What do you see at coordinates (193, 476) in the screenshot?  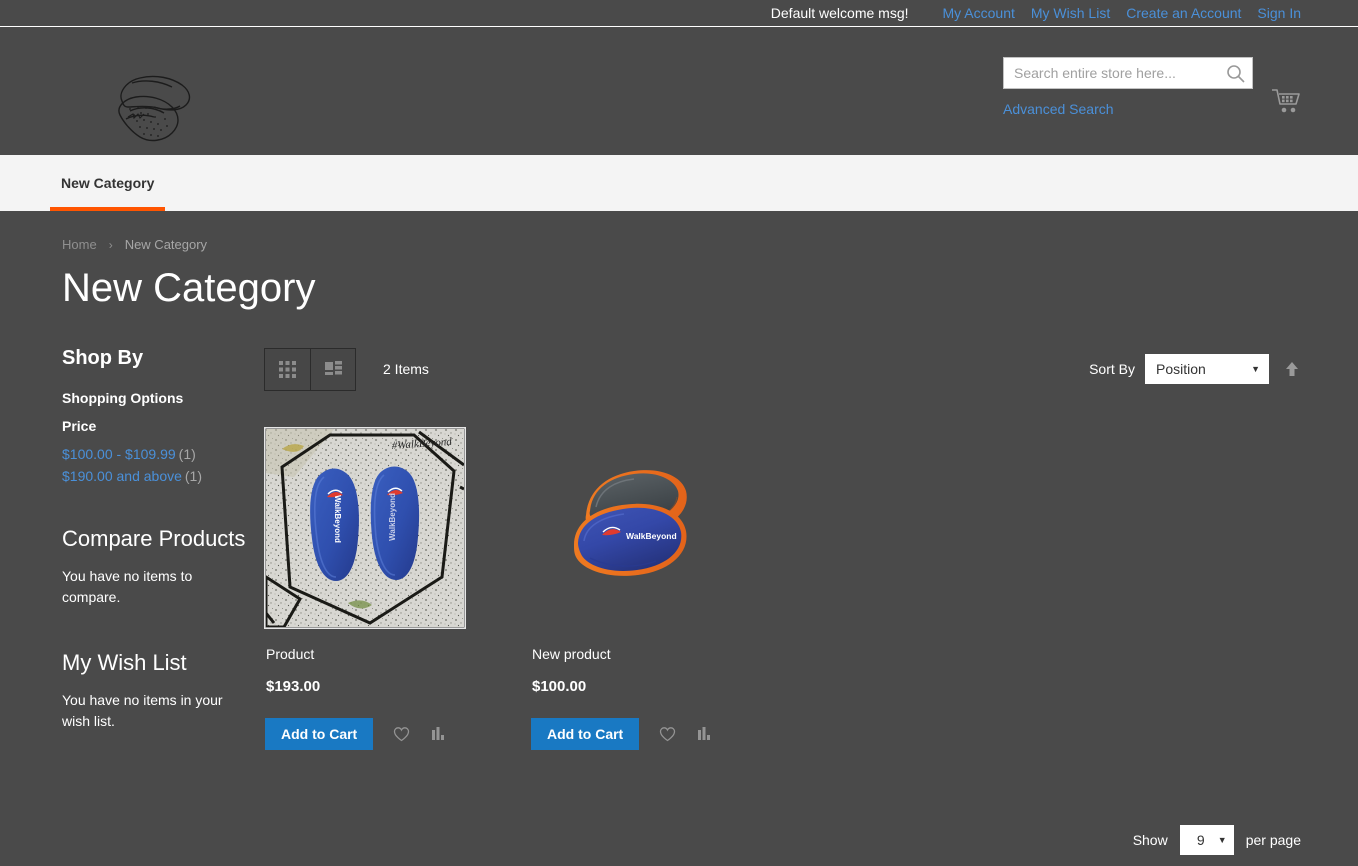 I see `filter-count-price-2: (1)` at bounding box center [193, 476].